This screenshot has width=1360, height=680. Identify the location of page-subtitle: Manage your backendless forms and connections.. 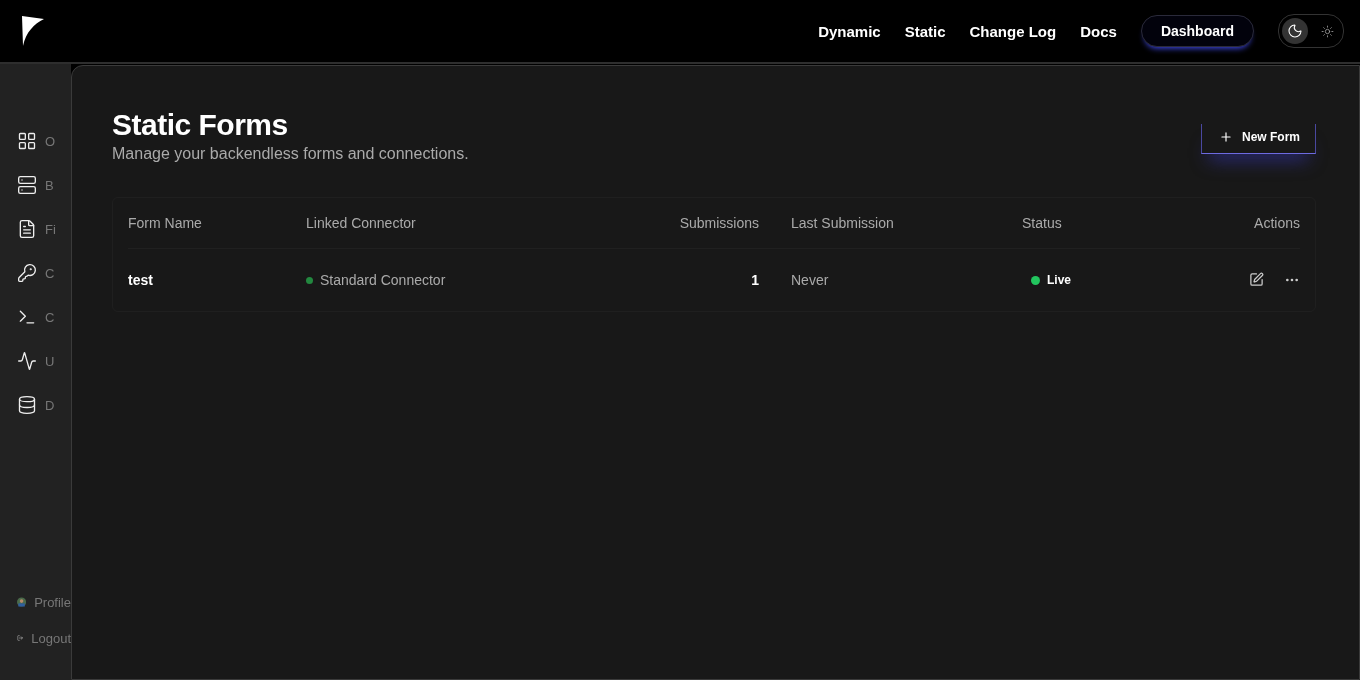
(290, 154).